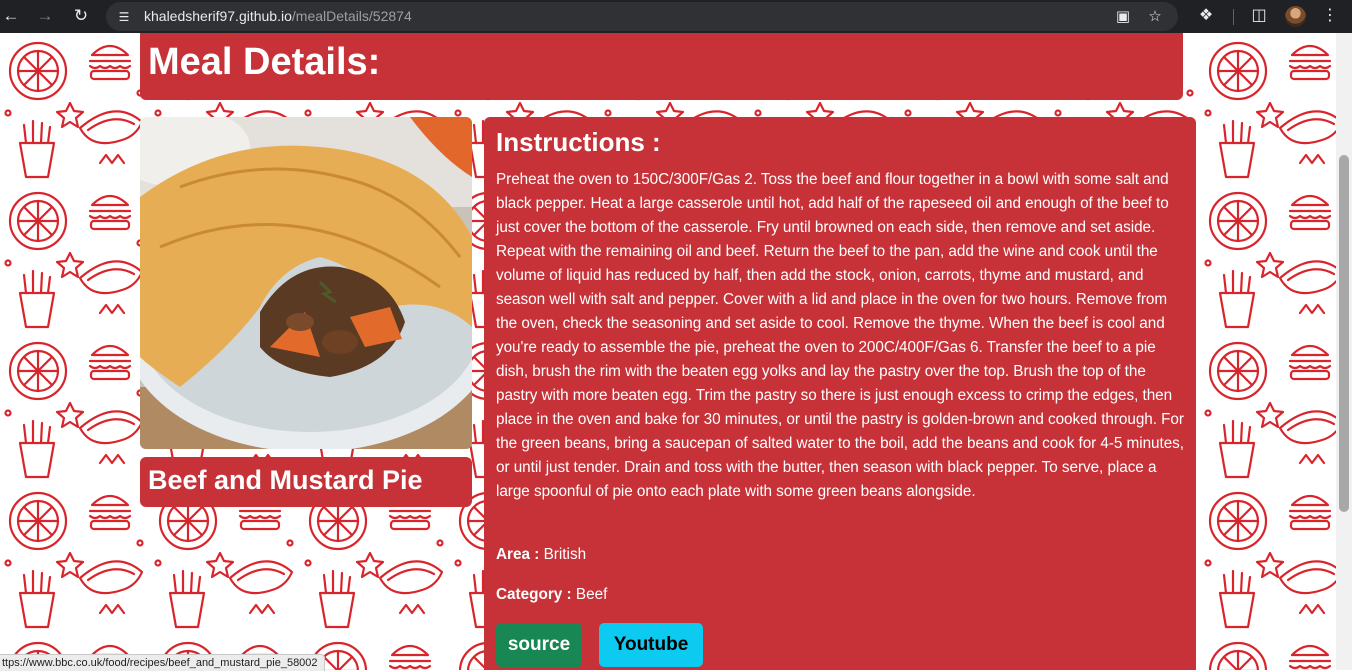 The image size is (1352, 671). What do you see at coordinates (578, 142) in the screenshot?
I see `instructions-heading: Instructions :` at bounding box center [578, 142].